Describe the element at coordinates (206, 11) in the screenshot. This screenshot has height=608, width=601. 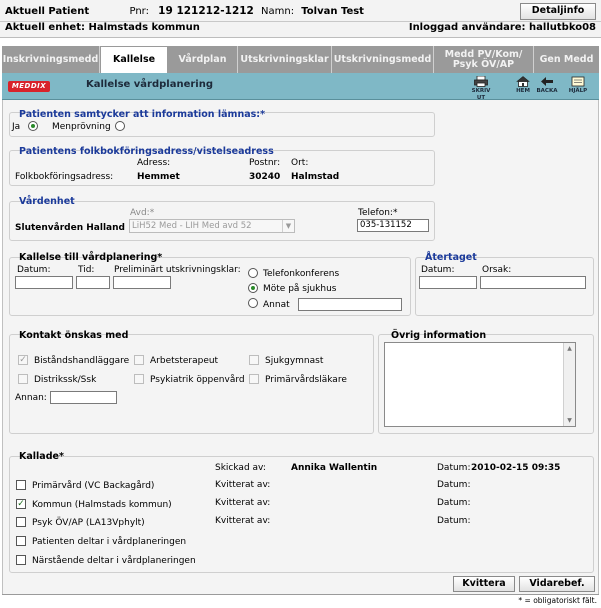
I see `pnr-value: 19 121212-1212` at that location.